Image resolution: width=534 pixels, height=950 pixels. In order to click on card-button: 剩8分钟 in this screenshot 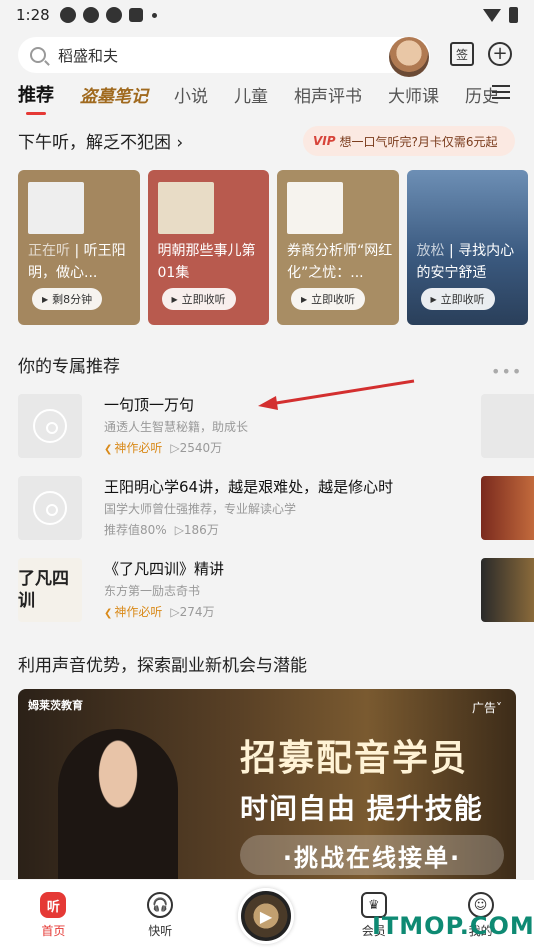, I will do `click(67, 299)`.